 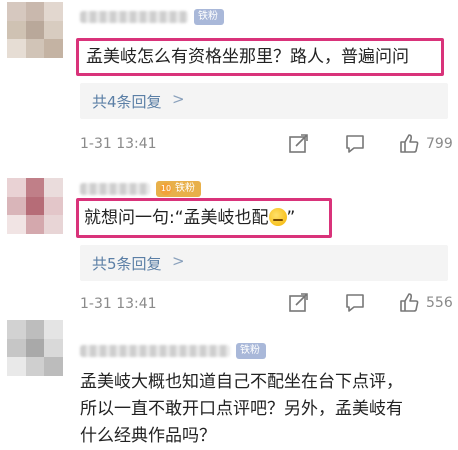 I want to click on comment-text-line-2: 所以一直不敢开口点评吧？另外，孟美岐有, so click(x=241, y=409).